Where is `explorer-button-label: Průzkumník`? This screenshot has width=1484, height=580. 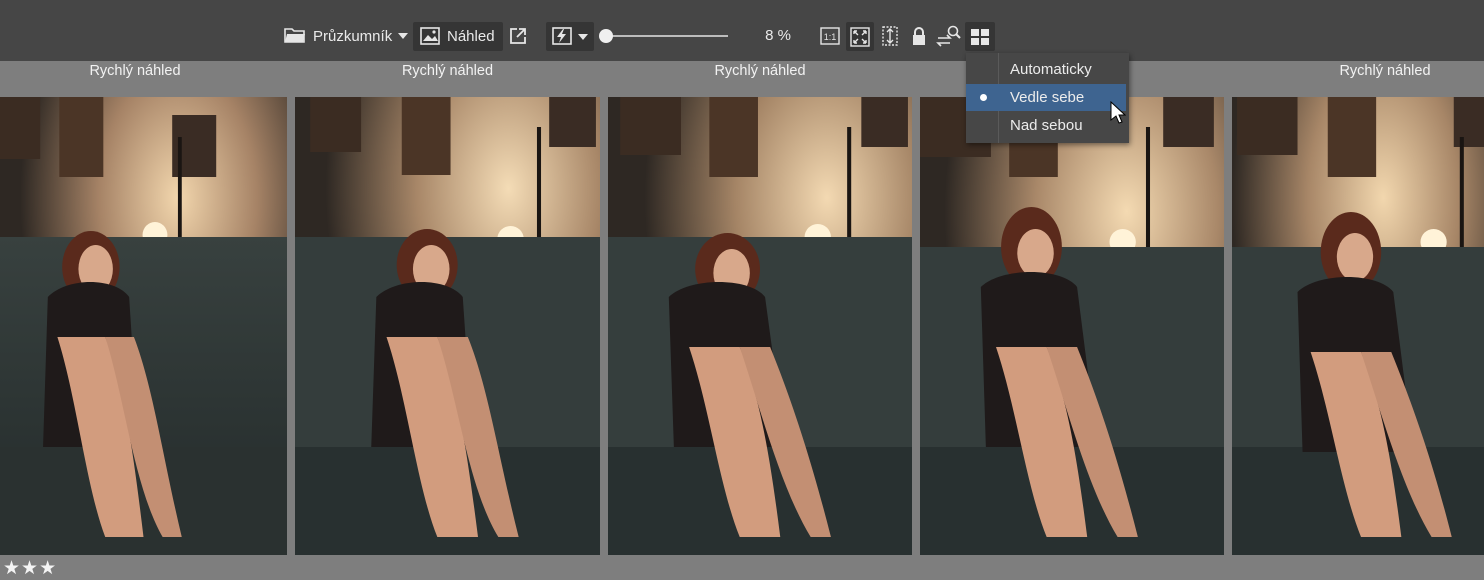
explorer-button-label: Průzkumník is located at coordinates (352, 36).